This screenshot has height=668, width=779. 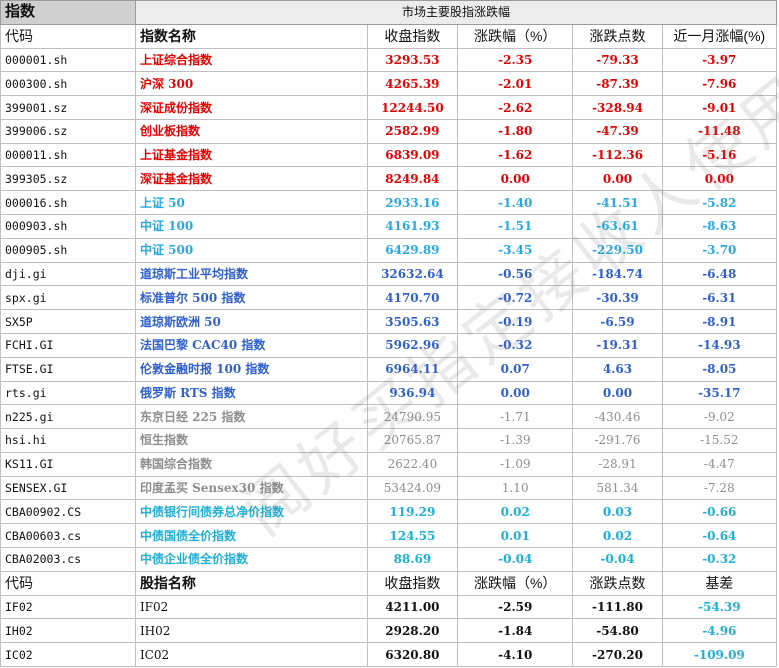 What do you see at coordinates (719, 155) in the screenshot?
I see `index-month-pct: -5.16` at bounding box center [719, 155].